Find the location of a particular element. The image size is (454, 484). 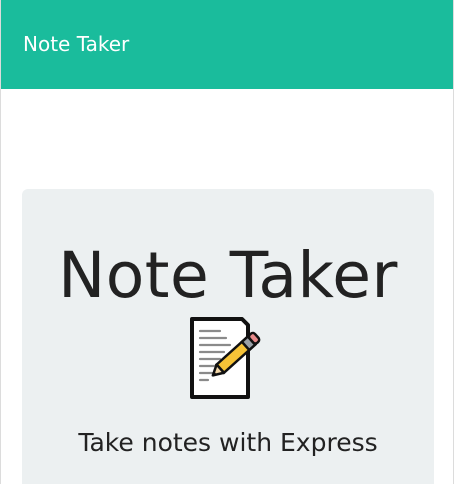

navbar-brand-link: Note Taker is located at coordinates (76, 44).